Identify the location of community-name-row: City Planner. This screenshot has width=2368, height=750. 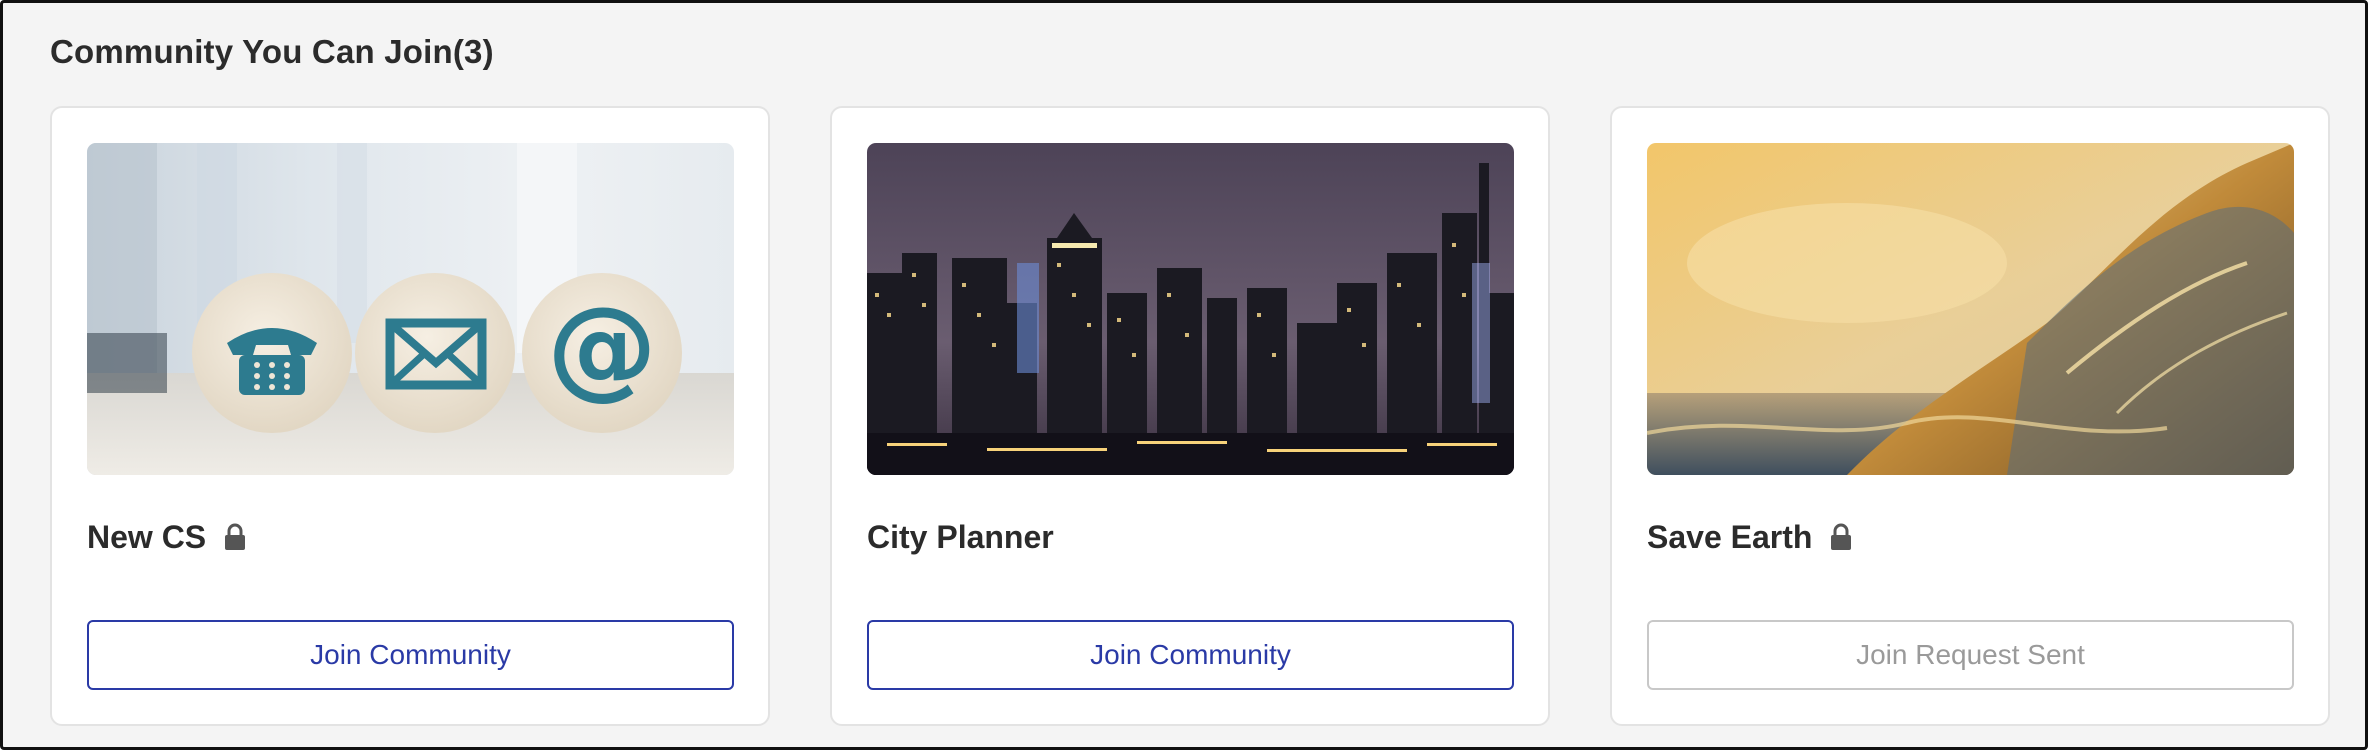
(960, 537).